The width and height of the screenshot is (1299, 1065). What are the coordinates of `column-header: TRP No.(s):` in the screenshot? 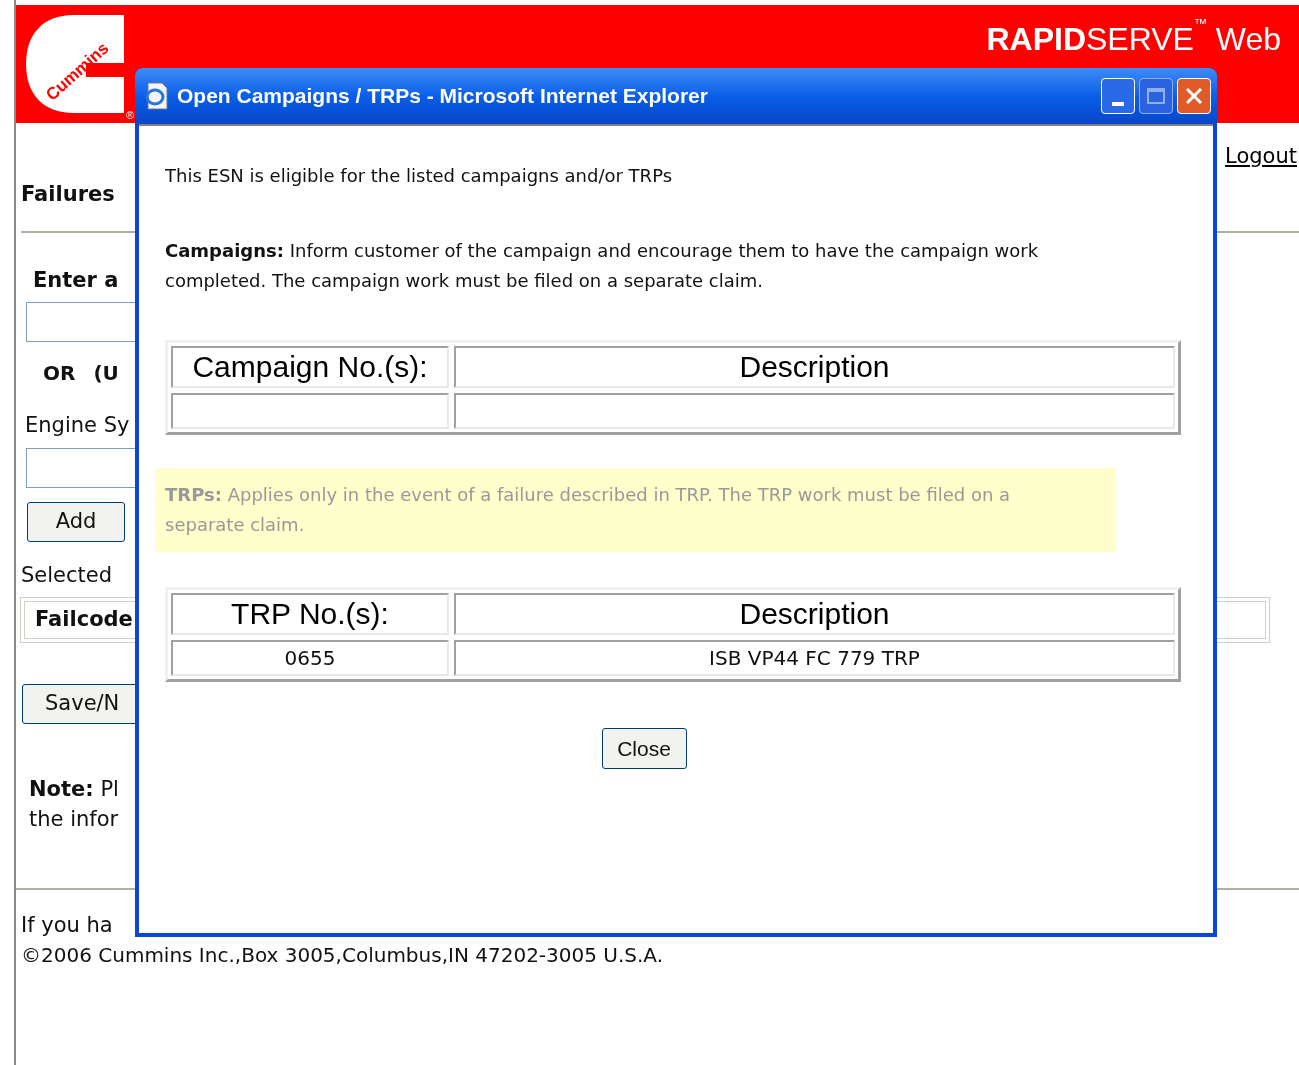 It's located at (310, 614).